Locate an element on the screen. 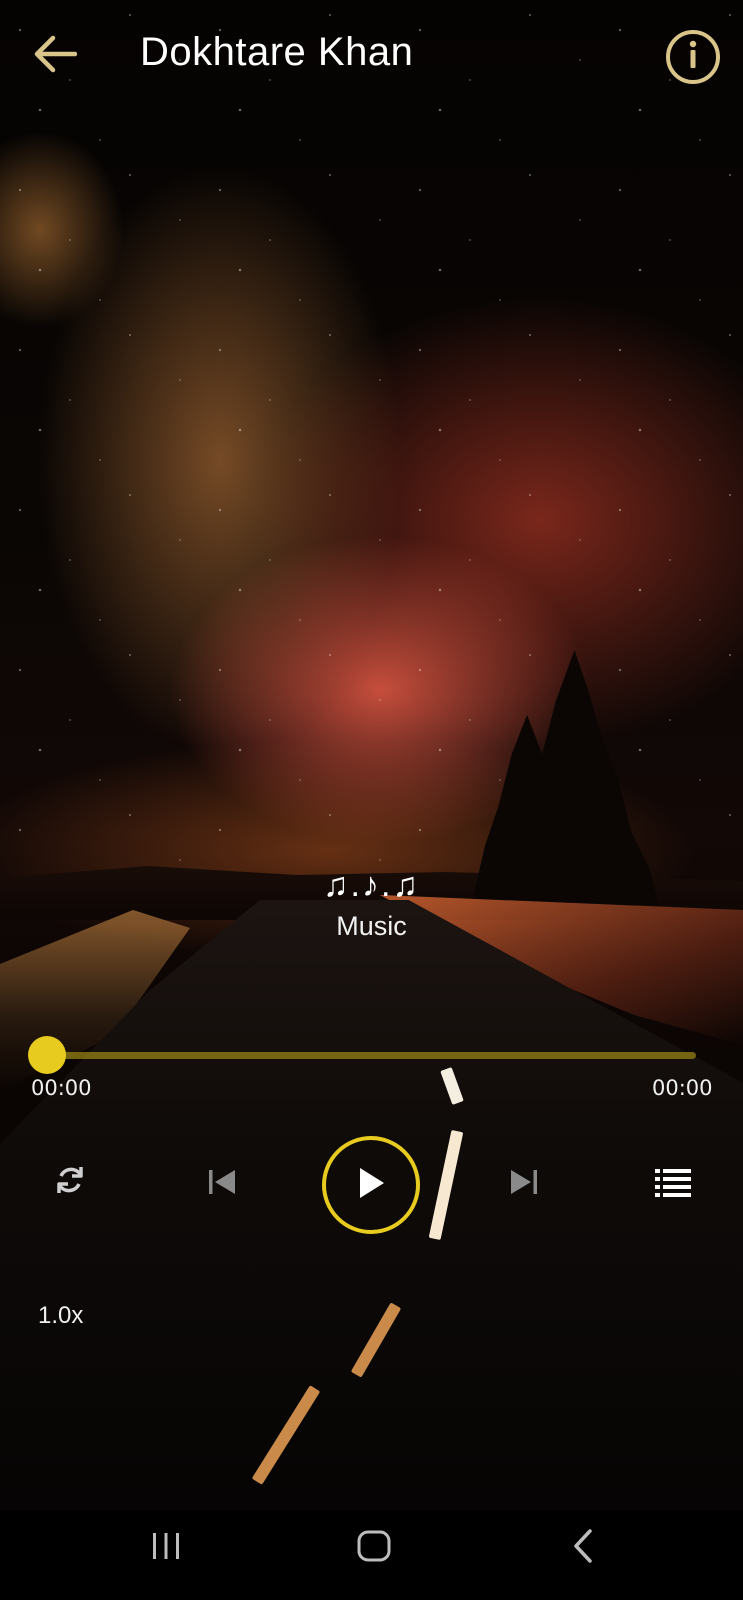  skip-previous-icon is located at coordinates (222, 1184).